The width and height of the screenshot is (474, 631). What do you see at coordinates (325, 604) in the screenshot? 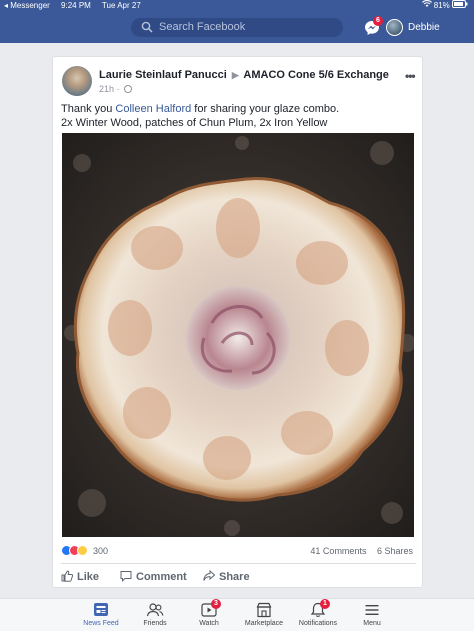
I see `notifications-badge: 1` at bounding box center [325, 604].